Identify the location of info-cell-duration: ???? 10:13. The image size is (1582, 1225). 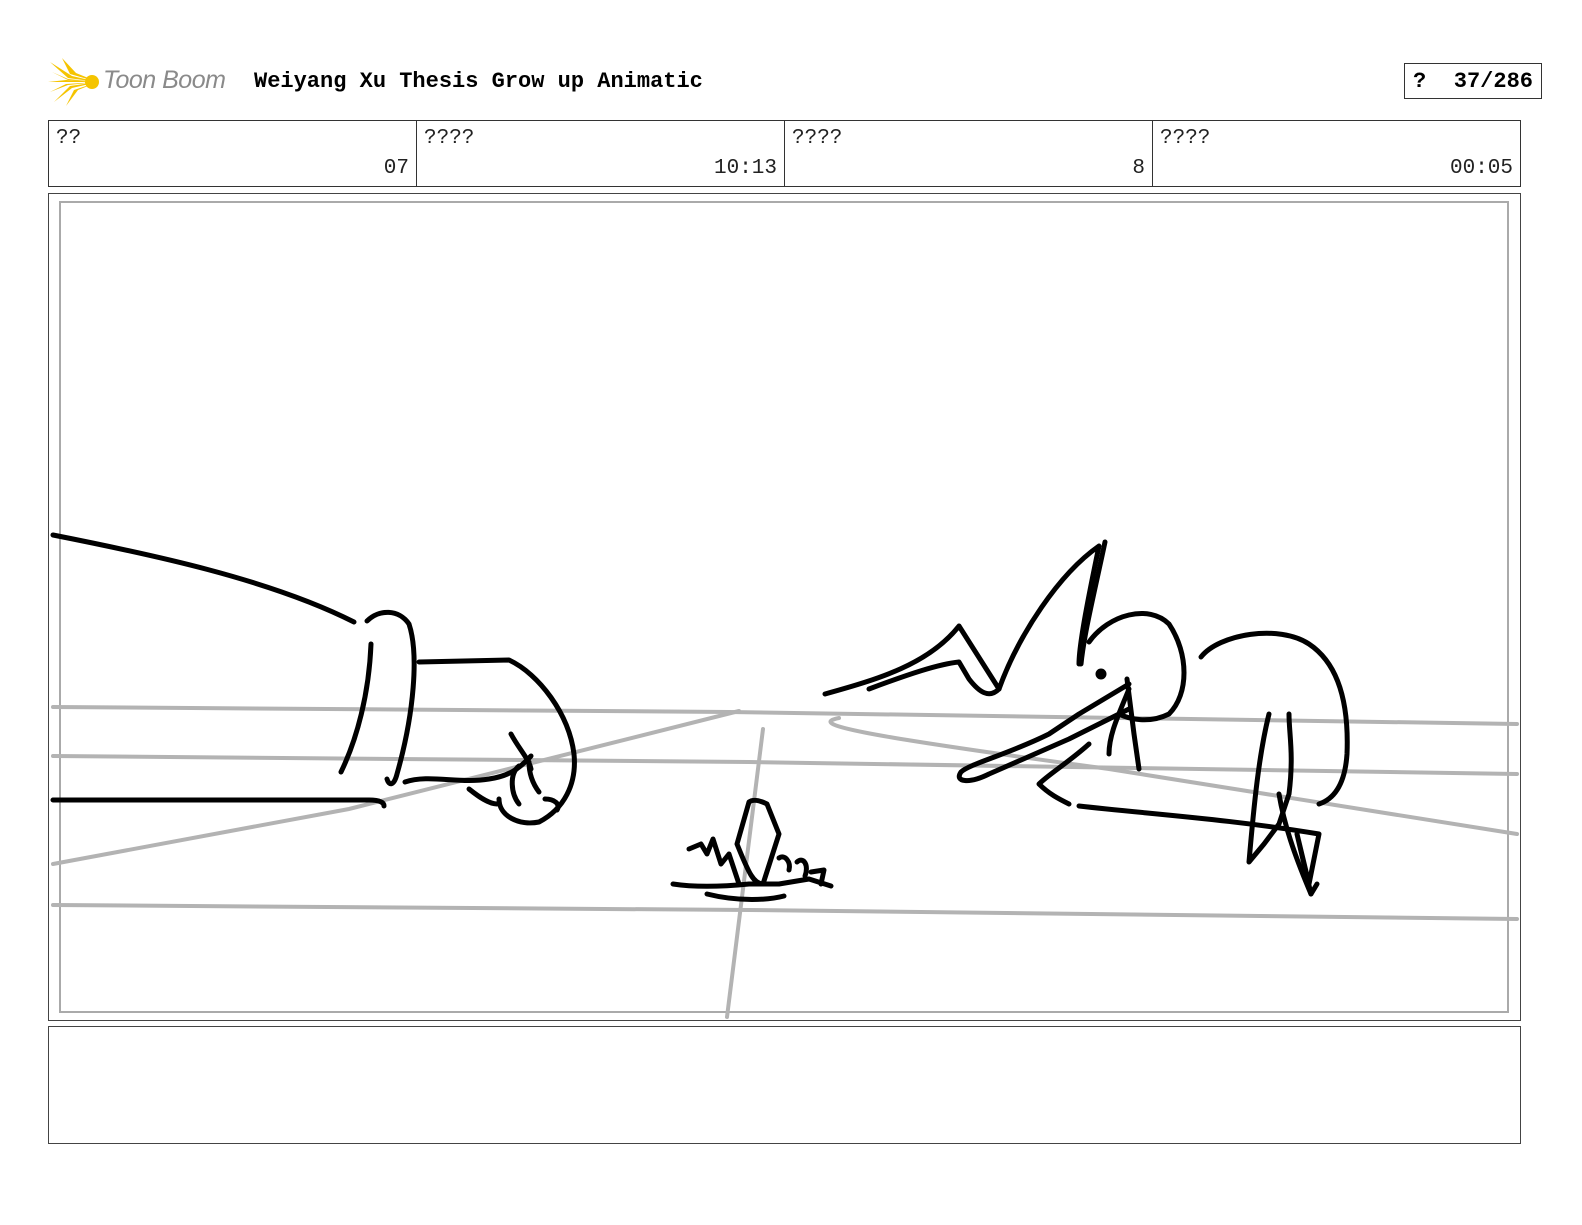
(601, 153).